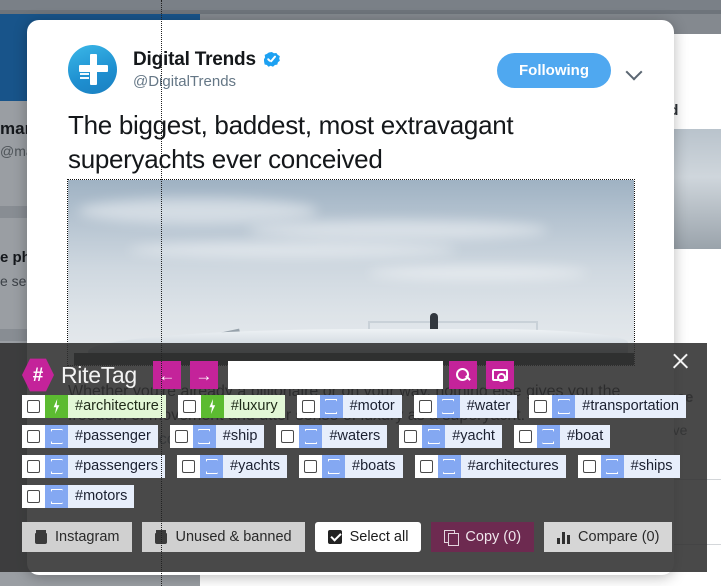 The width and height of the screenshot is (721, 586). What do you see at coordinates (585, 436) in the screenshot?
I see `hashtag-label: #boat` at bounding box center [585, 436].